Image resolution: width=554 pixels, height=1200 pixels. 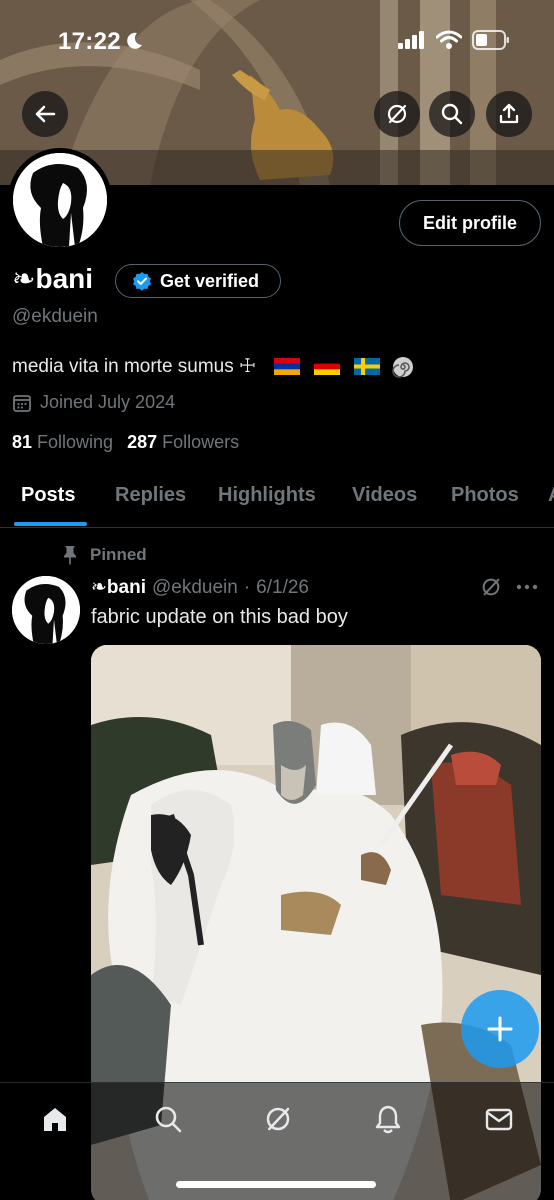 What do you see at coordinates (55, 316) in the screenshot?
I see `profile-handle: @ekduein` at bounding box center [55, 316].